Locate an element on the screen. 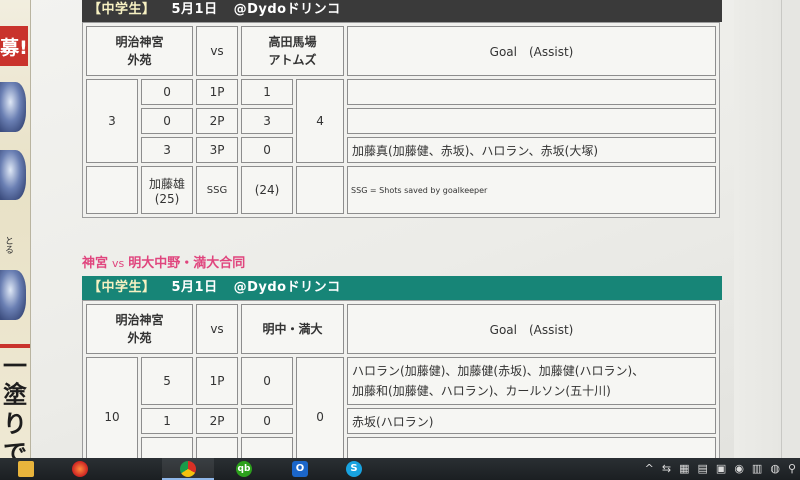 The width and height of the screenshot is (800, 480). tray-app-icon: ▦ is located at coordinates (684, 469).